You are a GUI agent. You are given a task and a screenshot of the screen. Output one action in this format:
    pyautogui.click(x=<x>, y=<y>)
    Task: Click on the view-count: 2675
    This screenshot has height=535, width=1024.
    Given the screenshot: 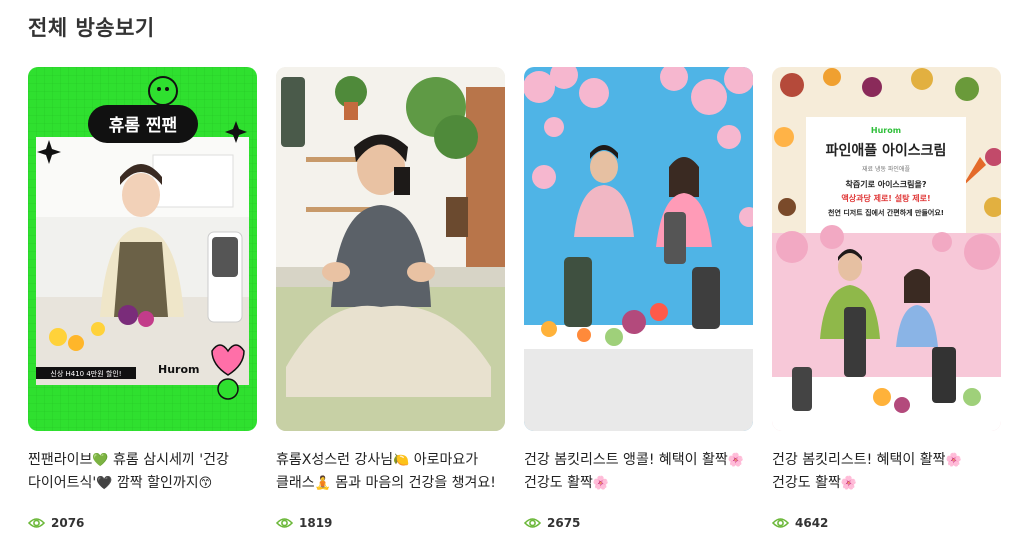 What is the action you would take?
    pyautogui.click(x=552, y=523)
    